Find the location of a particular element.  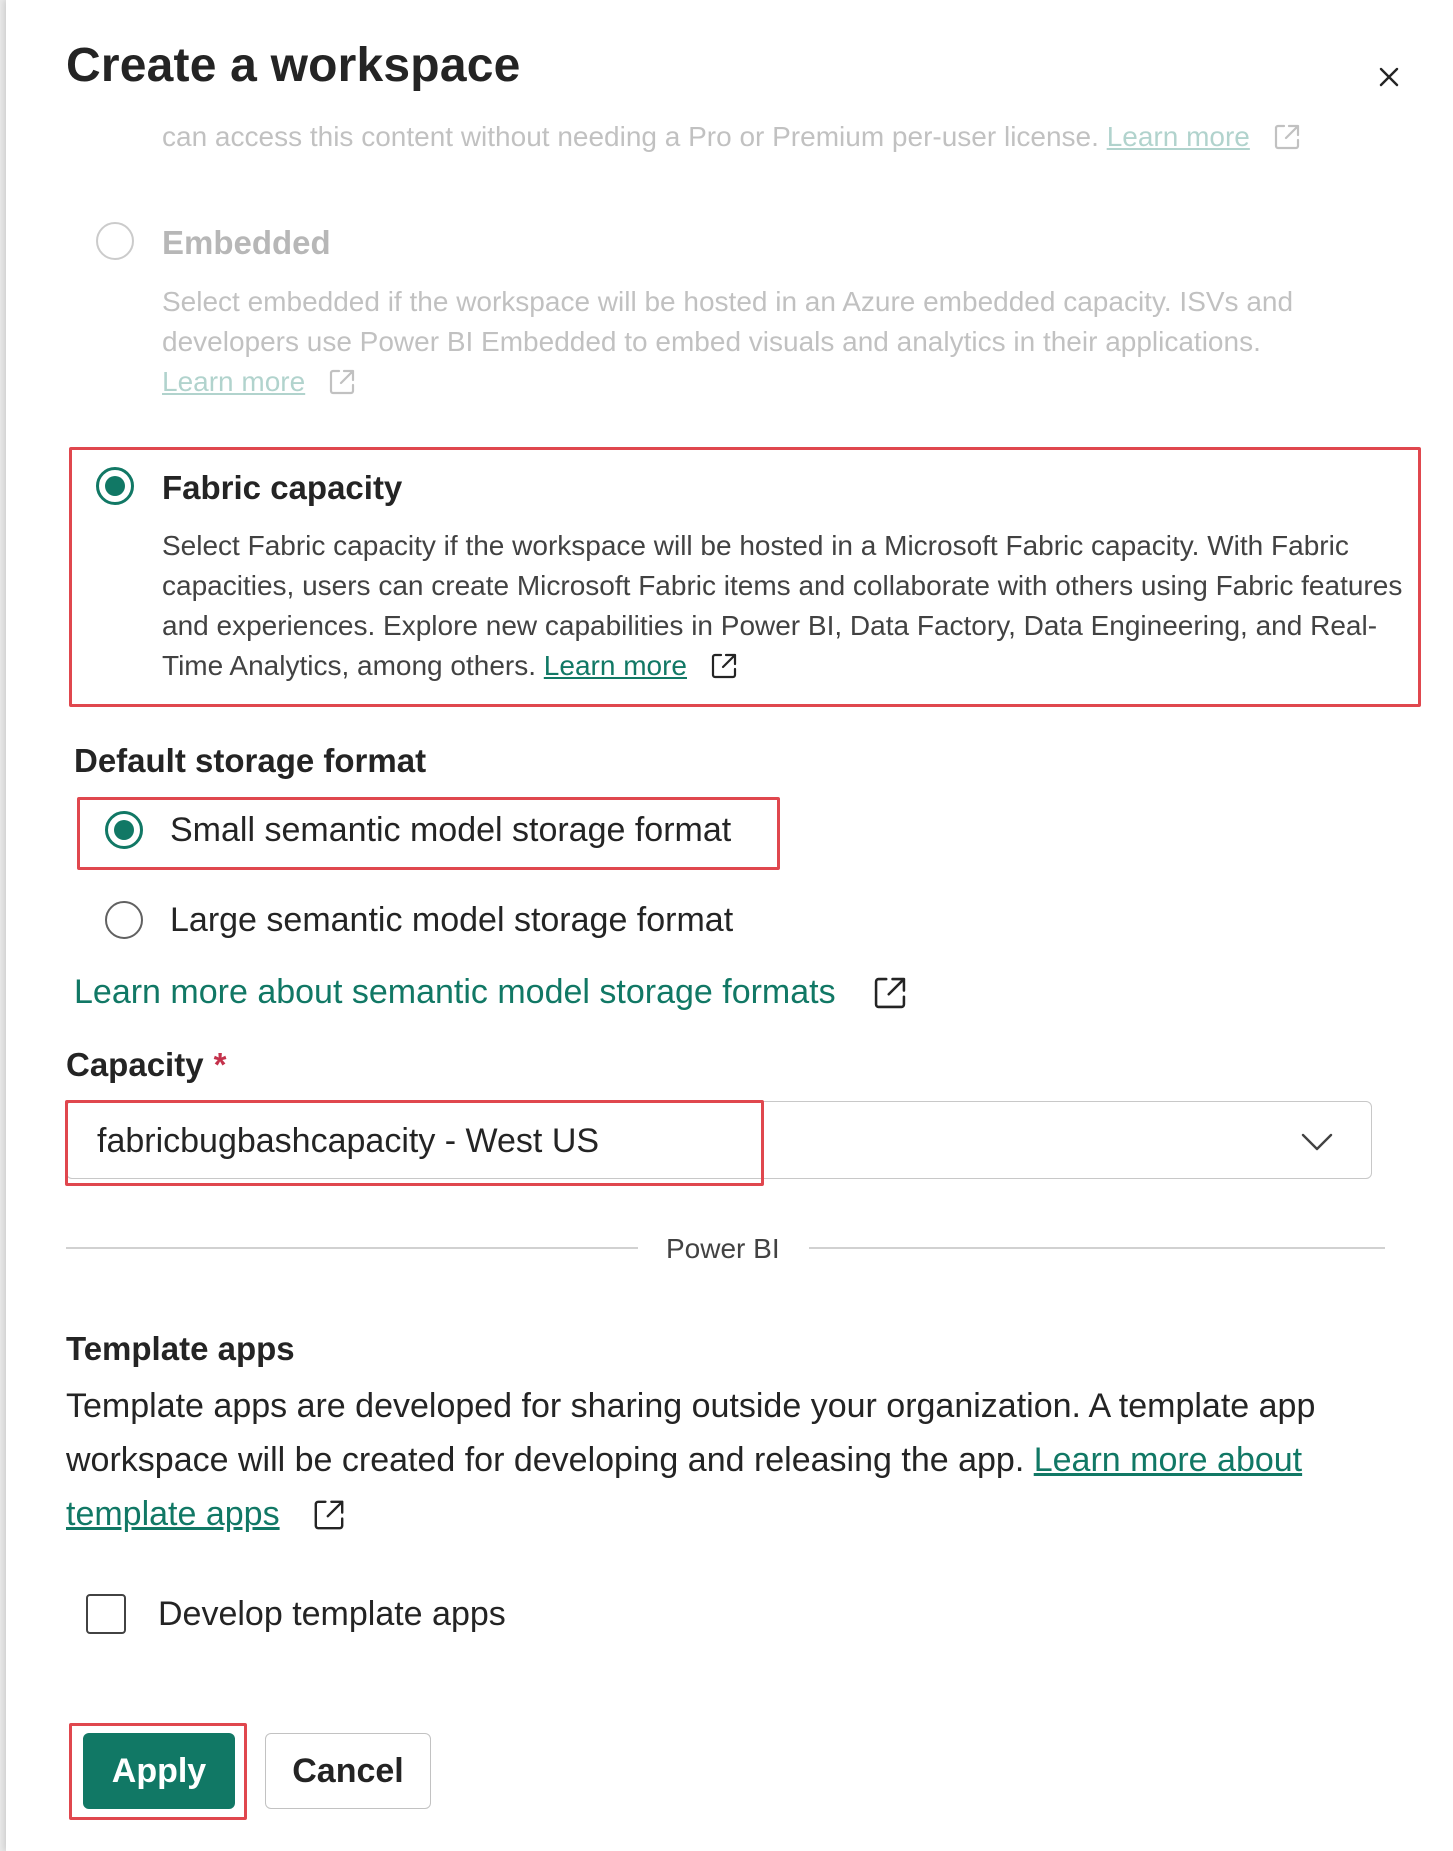

small-storage-radio is located at coordinates (124, 830).